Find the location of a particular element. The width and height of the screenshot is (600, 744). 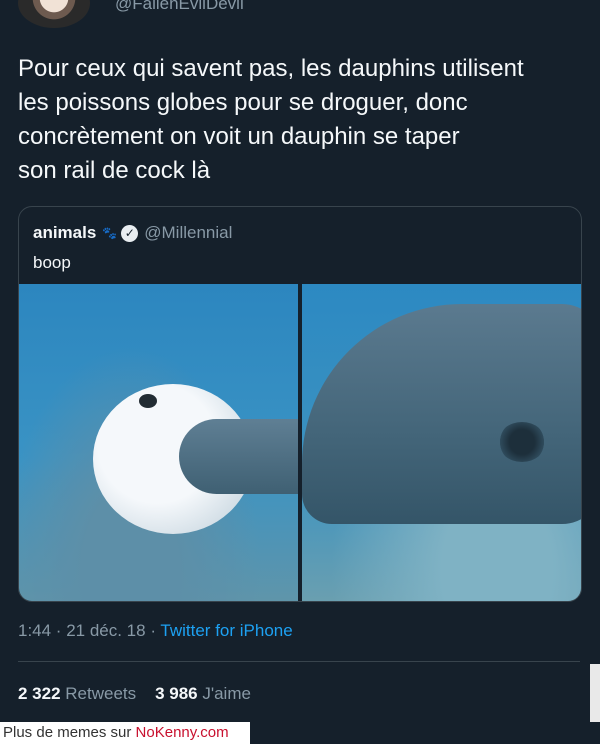

scrollbar-edge is located at coordinates (595, 694).